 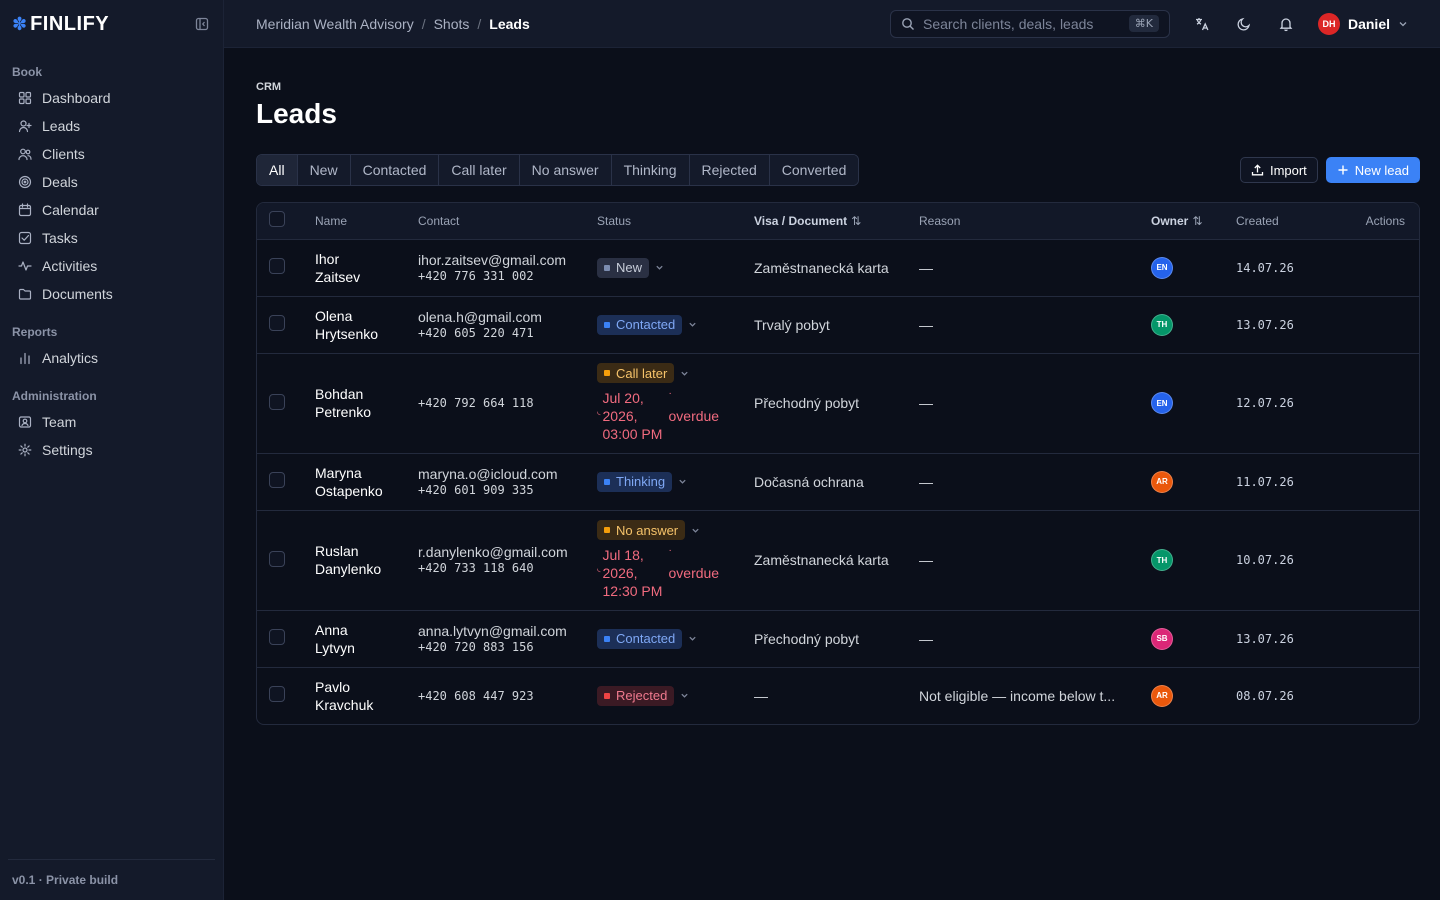 What do you see at coordinates (667, 267) in the screenshot?
I see `status-dropdown: New` at bounding box center [667, 267].